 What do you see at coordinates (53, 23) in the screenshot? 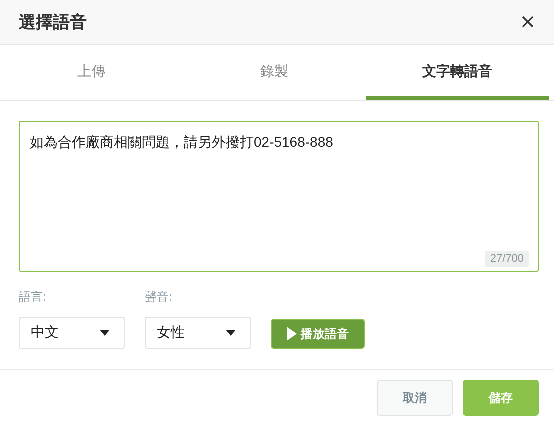
I see `dialog-title: 選擇語音` at bounding box center [53, 23].